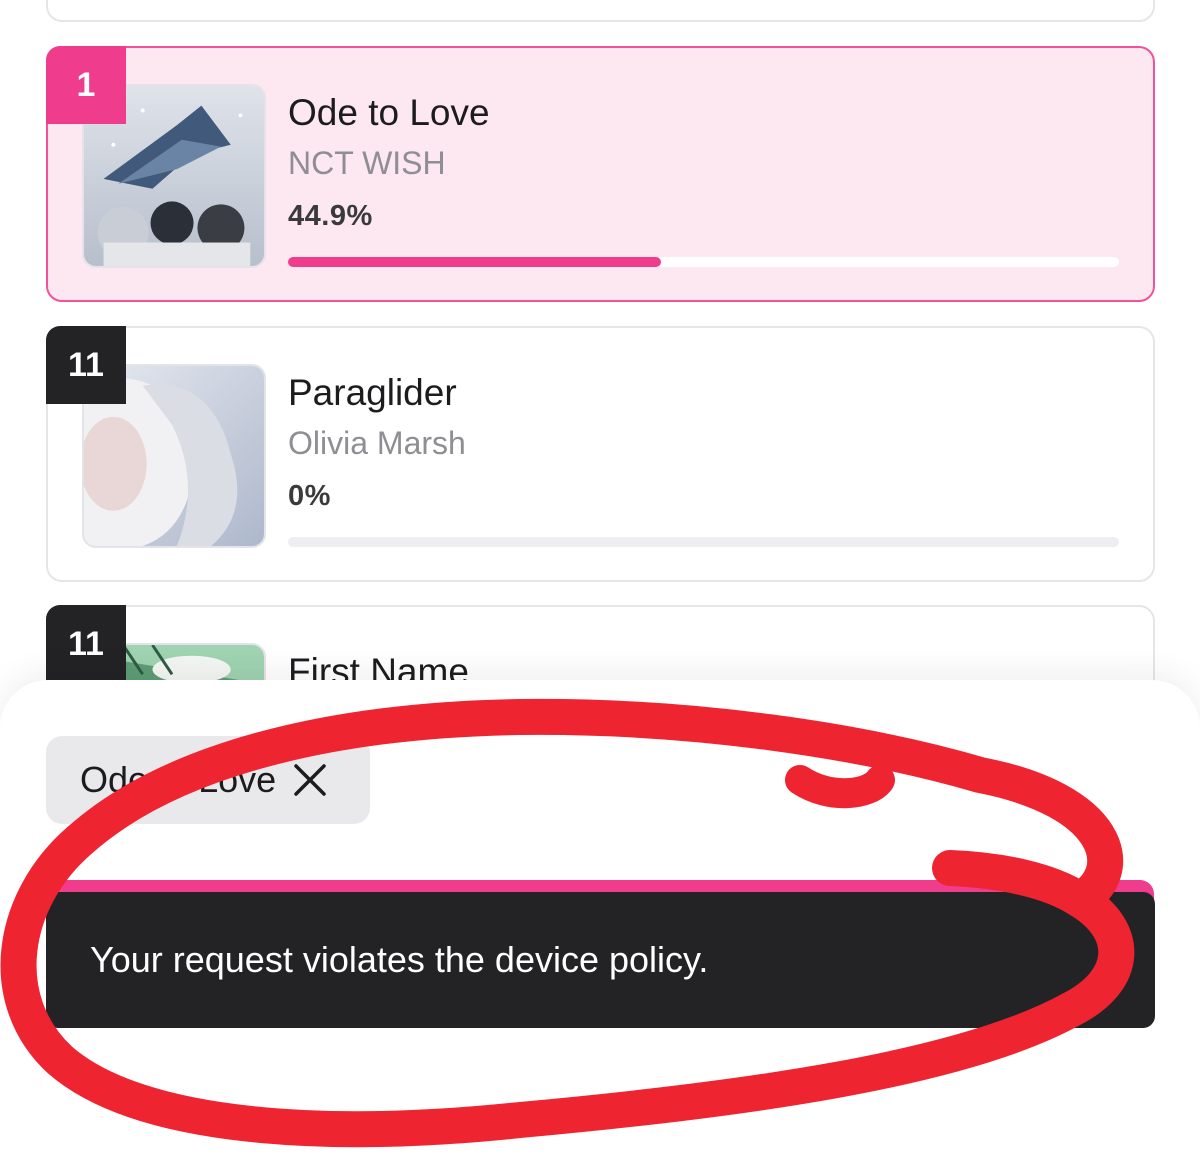  Describe the element at coordinates (86, 85) in the screenshot. I see `rank-badge: 1` at that location.